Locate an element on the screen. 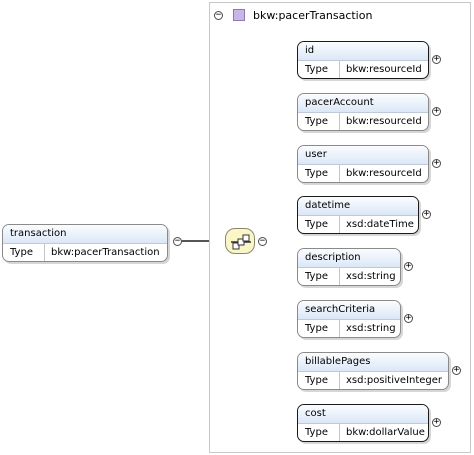  element-type-row: Type bkw:pacerTransaction is located at coordinates (85, 252).